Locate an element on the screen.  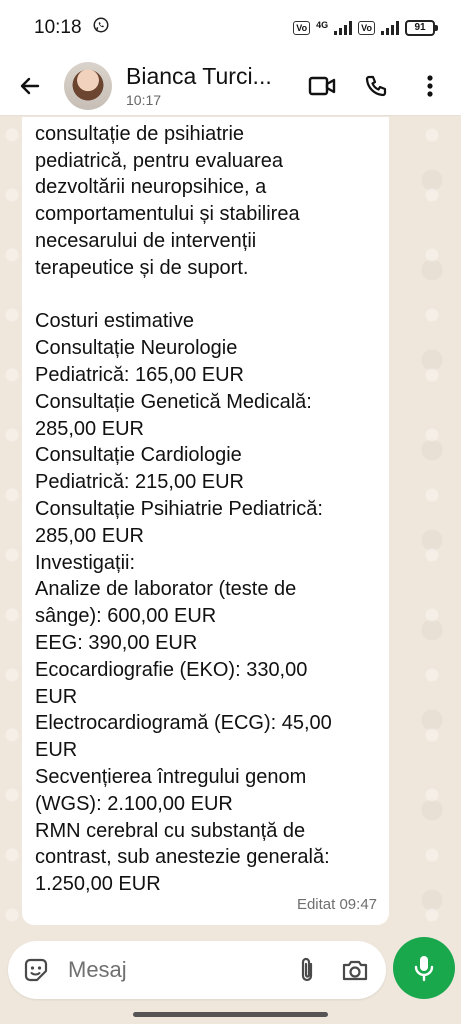
contact-info: Bianca Turci... 10:17 is located at coordinates (205, 85).